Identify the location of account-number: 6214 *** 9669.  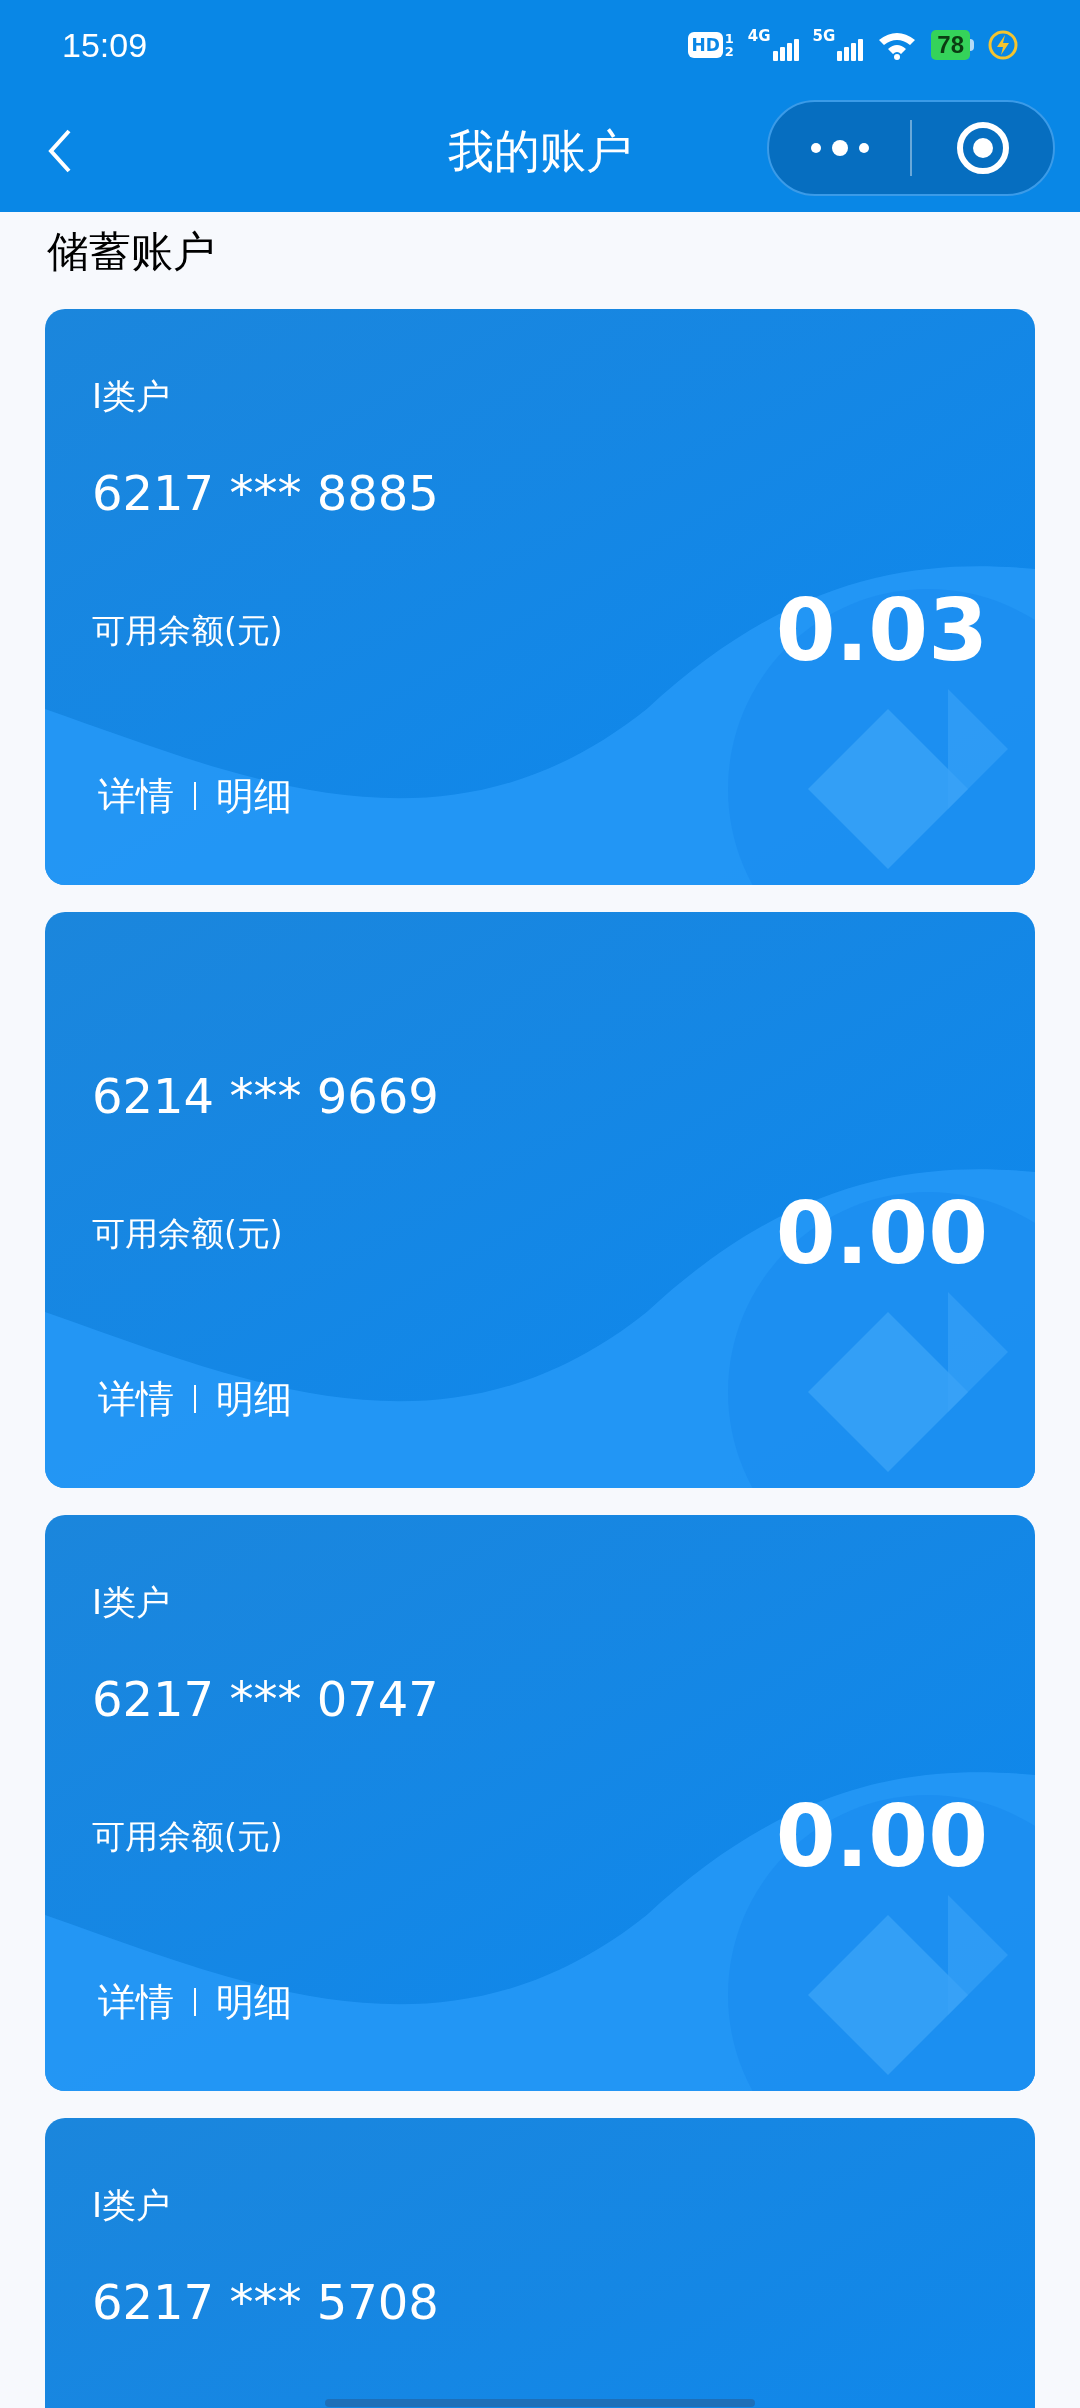
(265, 1096).